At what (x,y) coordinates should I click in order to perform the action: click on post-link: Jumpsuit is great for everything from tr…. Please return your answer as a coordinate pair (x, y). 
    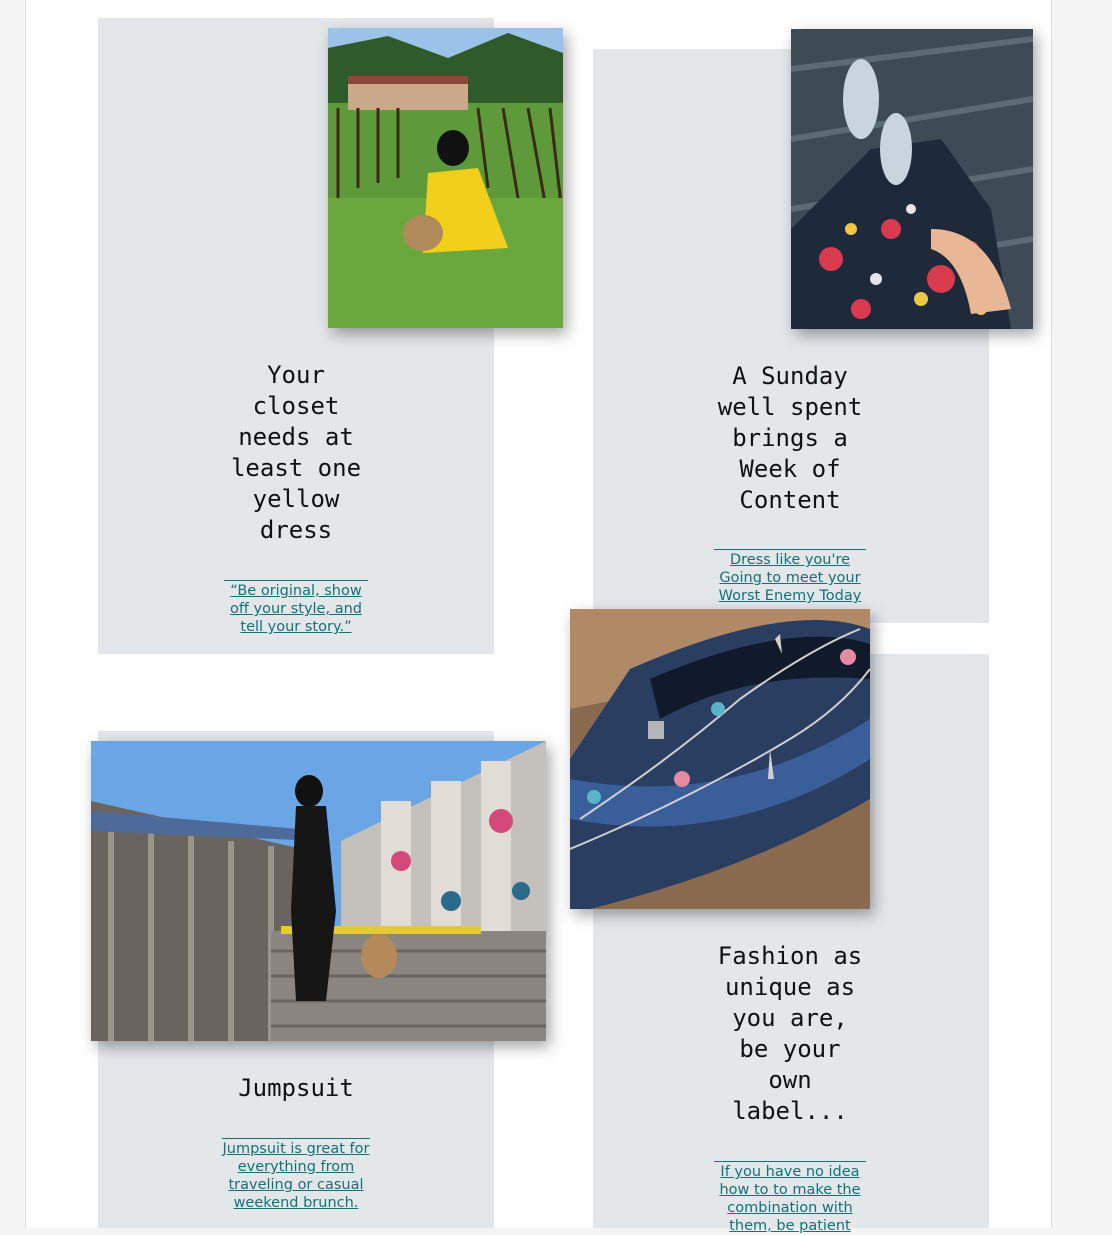
    Looking at the image, I should click on (296, 1175).